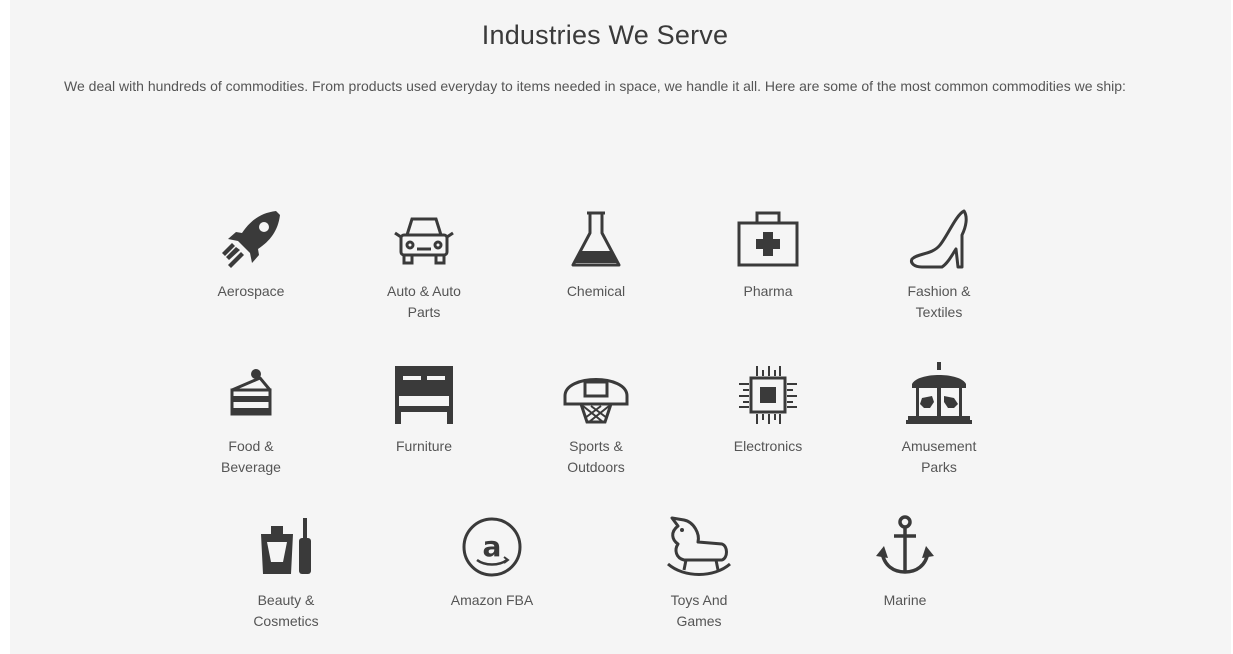  Describe the element at coordinates (905, 549) in the screenshot. I see `anchor-icon` at that location.